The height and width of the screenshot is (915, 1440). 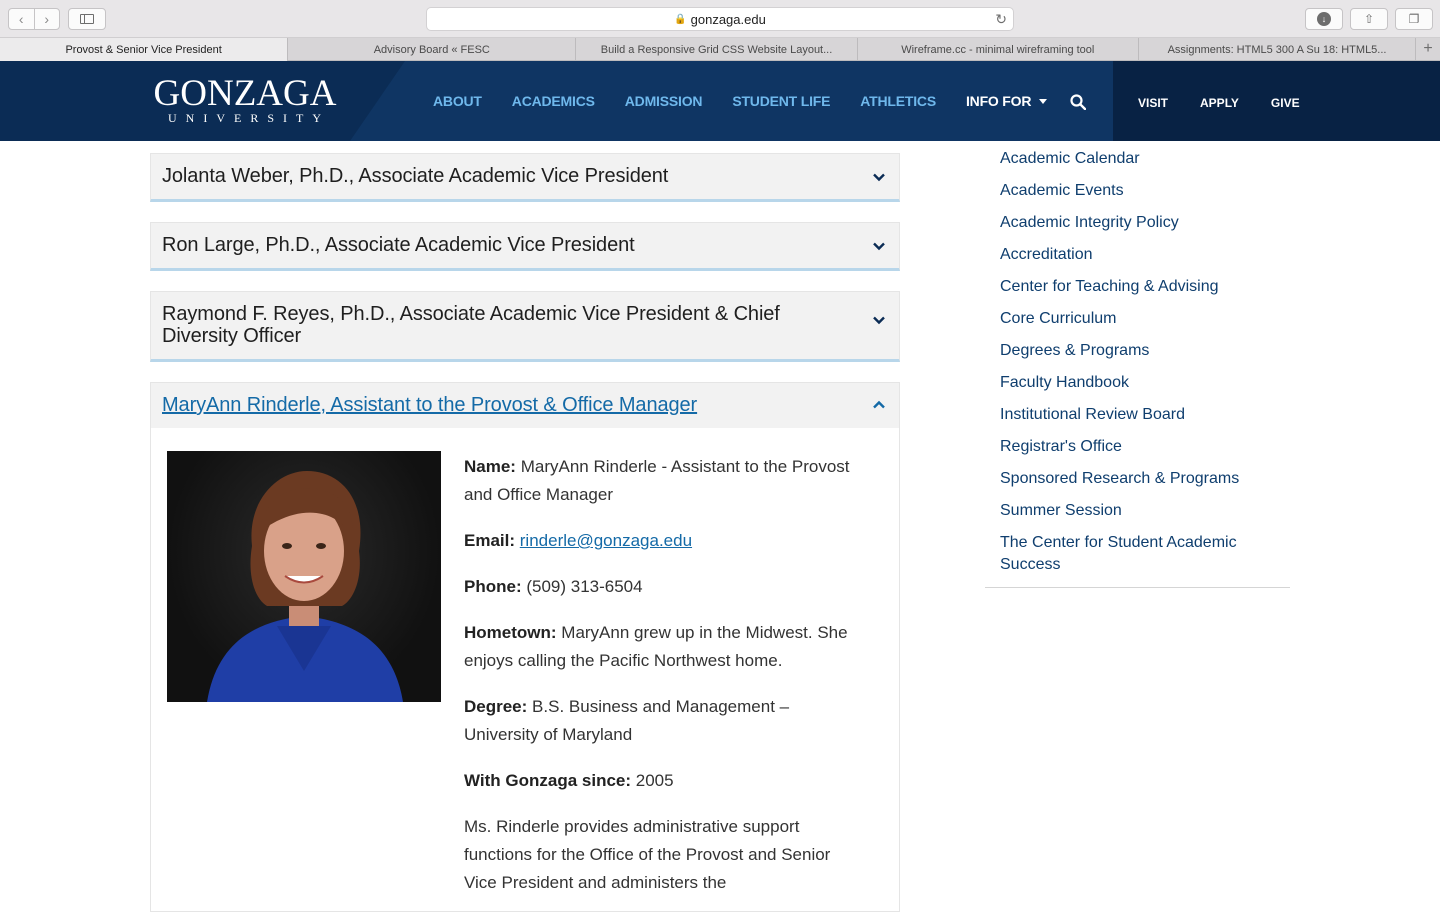 What do you see at coordinates (1140, 351) in the screenshot?
I see `sidebar-item-degrees-programs: Degrees & Programs` at bounding box center [1140, 351].